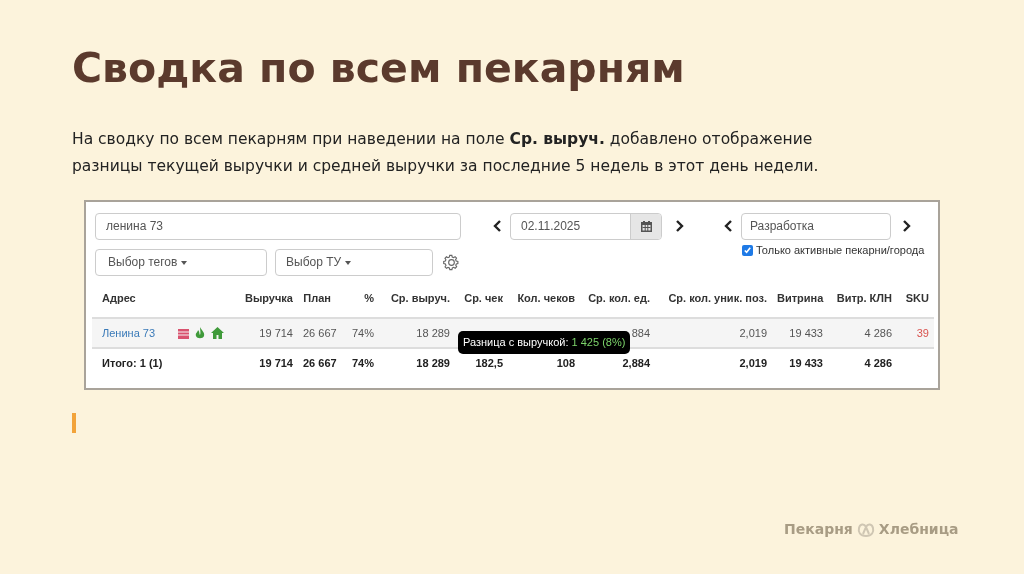  Describe the element at coordinates (417, 299) in the screenshot. I see `column-header: Ср. выруч.` at that location.